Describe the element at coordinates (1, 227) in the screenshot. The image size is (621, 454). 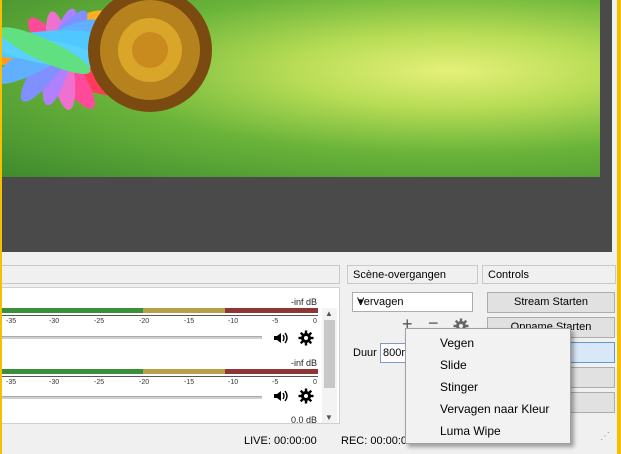
I see `window-border-left` at that location.